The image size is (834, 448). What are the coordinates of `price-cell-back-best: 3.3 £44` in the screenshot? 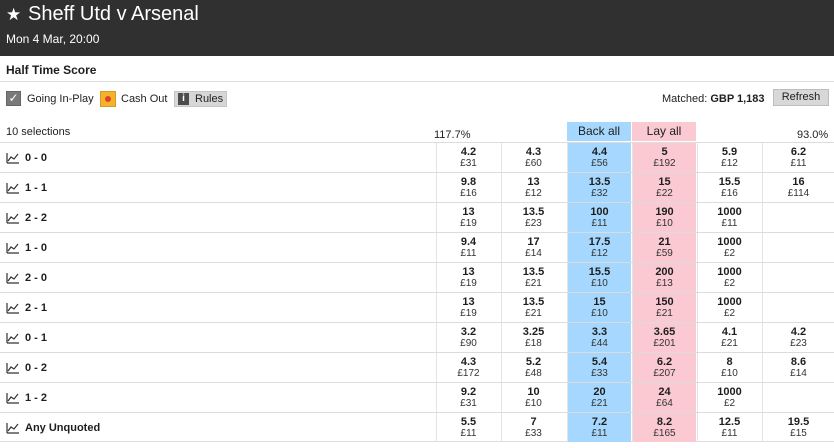 It's located at (599, 337).